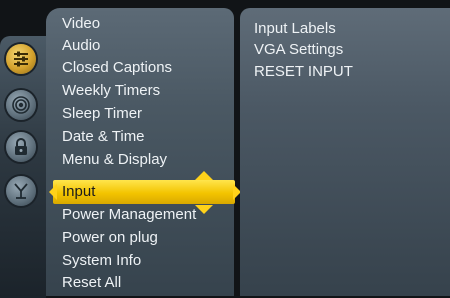 This screenshot has width=450, height=298. What do you see at coordinates (110, 238) in the screenshot?
I see `menu-item-power-on-plug: Power on plug` at bounding box center [110, 238].